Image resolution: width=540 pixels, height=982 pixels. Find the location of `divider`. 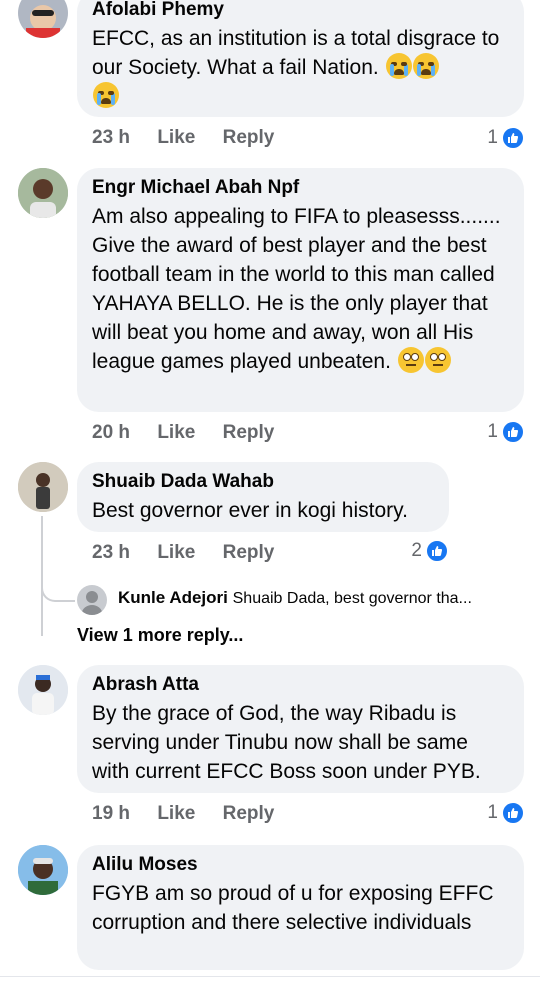

divider is located at coordinates (270, 976).